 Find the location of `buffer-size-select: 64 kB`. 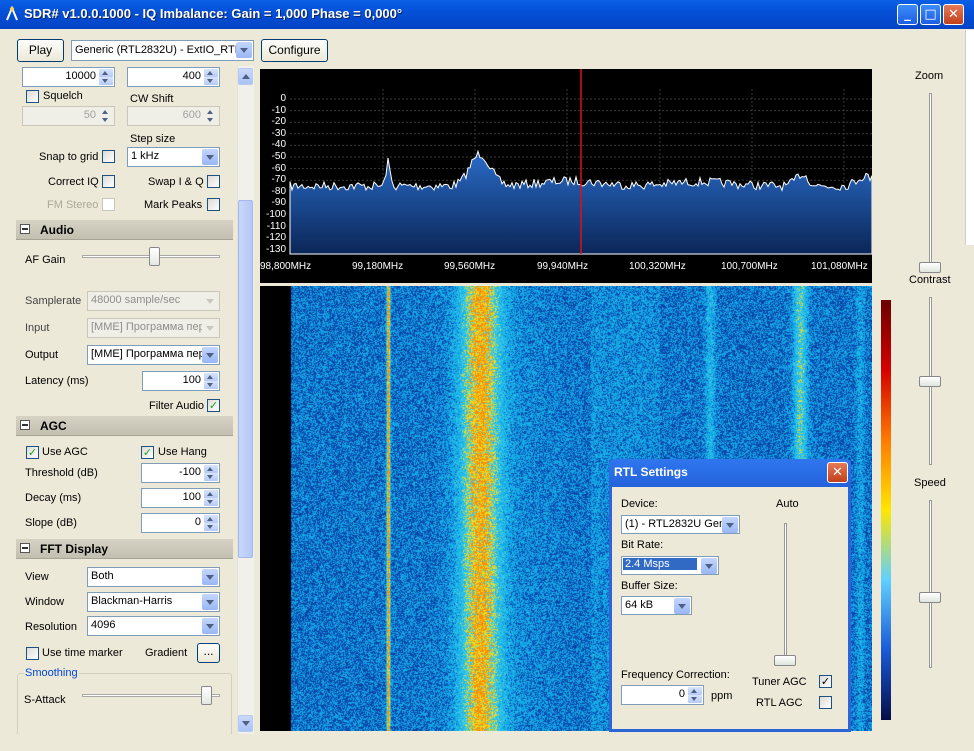

buffer-size-select: 64 kB is located at coordinates (656, 605).